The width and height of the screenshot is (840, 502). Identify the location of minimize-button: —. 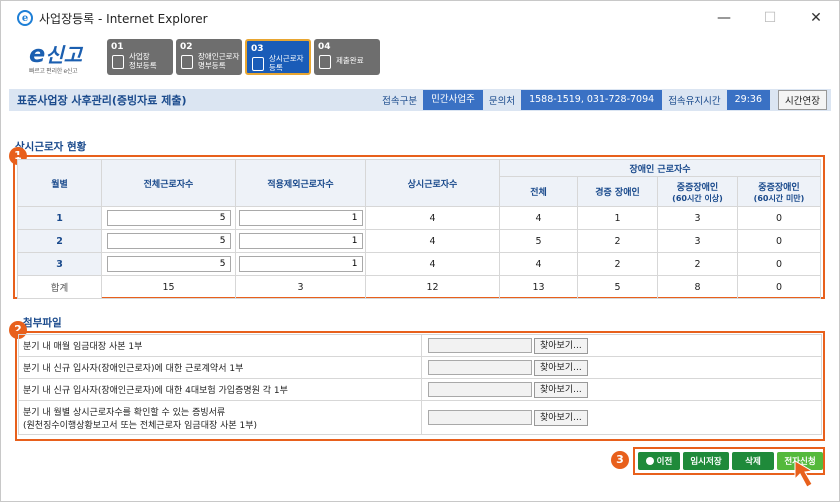
(724, 18).